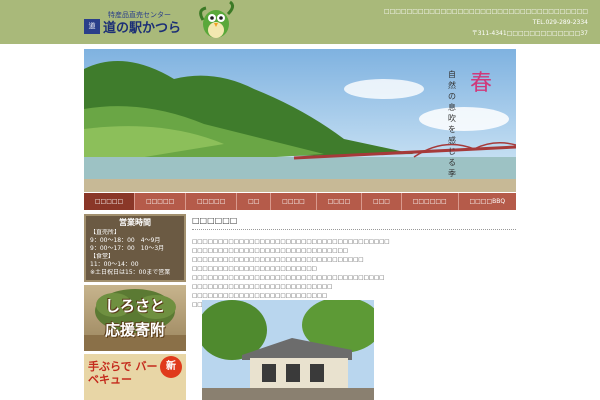  What do you see at coordinates (452, 124) in the screenshot?
I see `hero-tagline: 自然の息吹を感じる季` at bounding box center [452, 124].